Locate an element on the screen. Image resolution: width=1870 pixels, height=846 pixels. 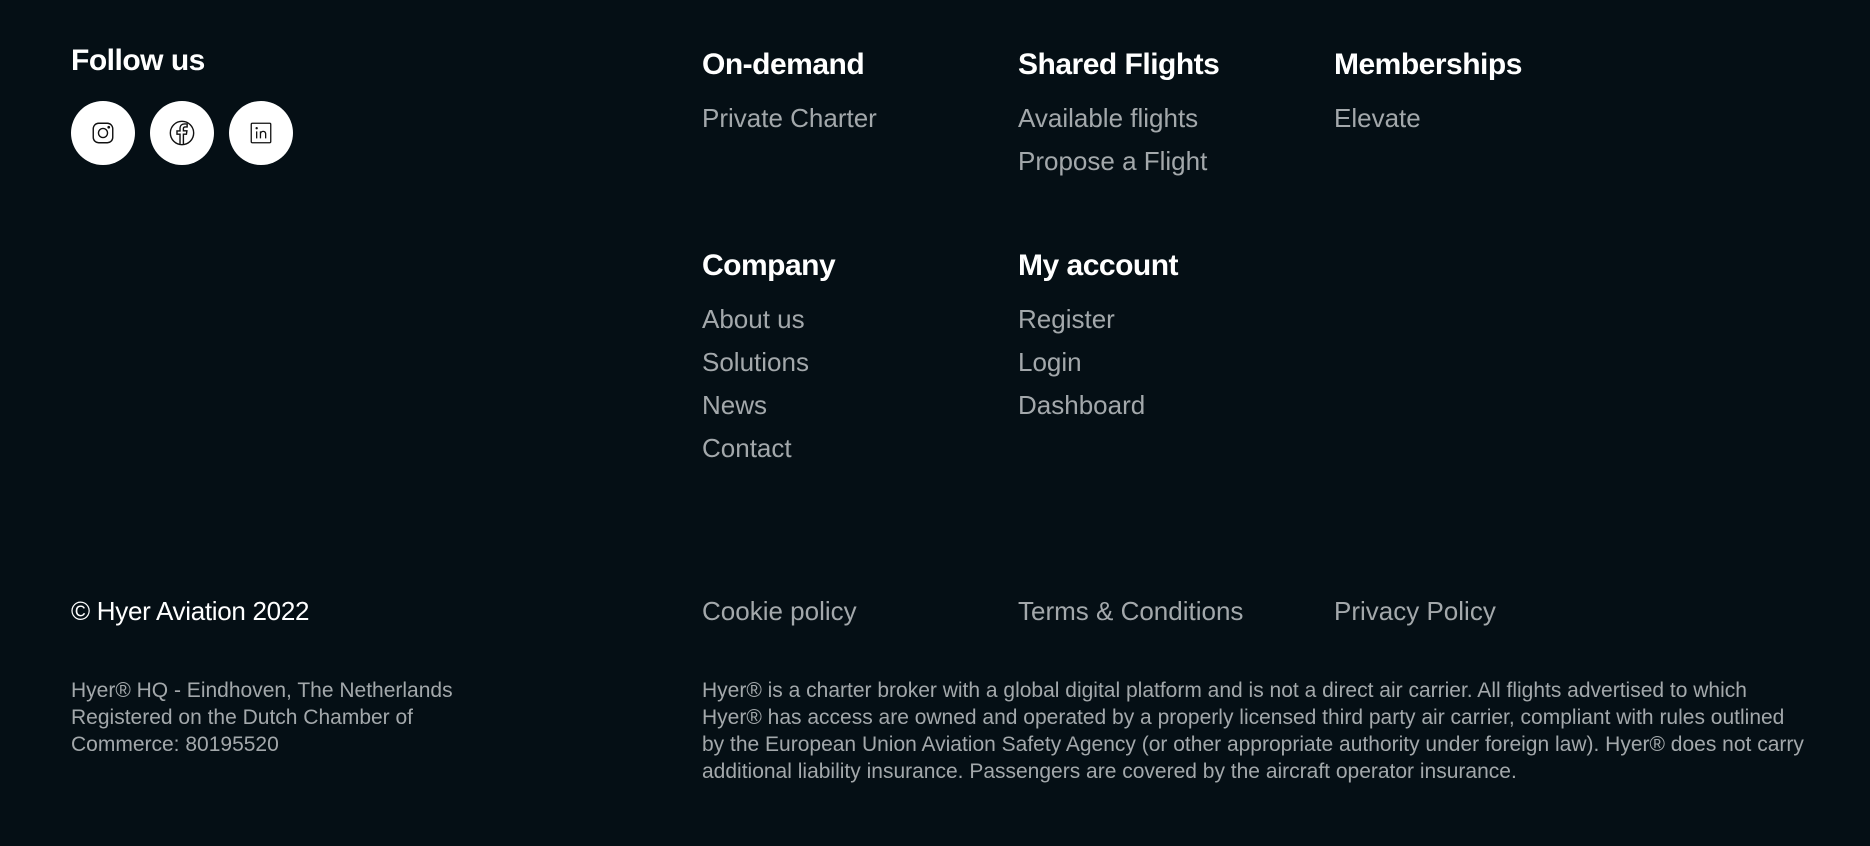
nav-link-available-flights: Available flights is located at coordinates (1163, 118).